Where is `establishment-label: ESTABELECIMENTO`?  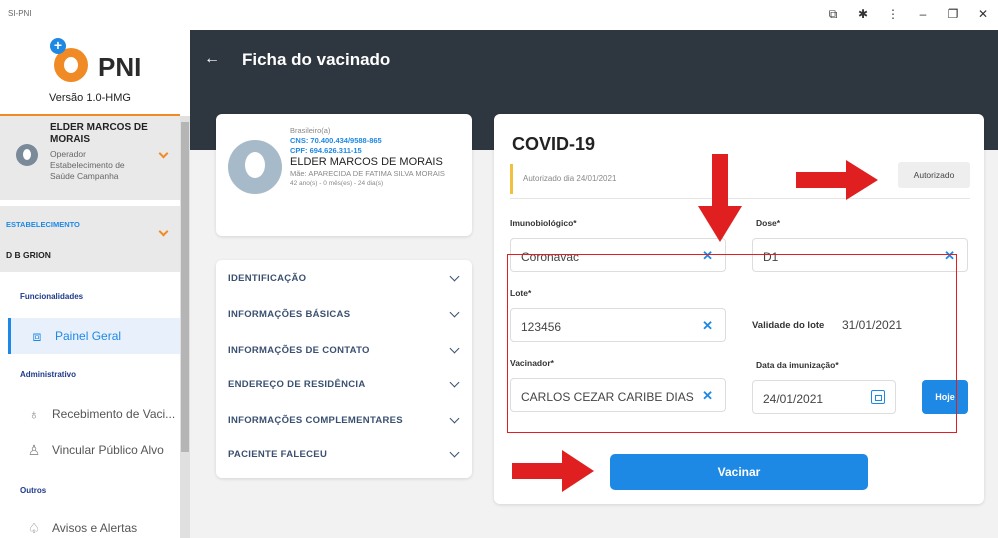 establishment-label: ESTABELECIMENTO is located at coordinates (43, 224).